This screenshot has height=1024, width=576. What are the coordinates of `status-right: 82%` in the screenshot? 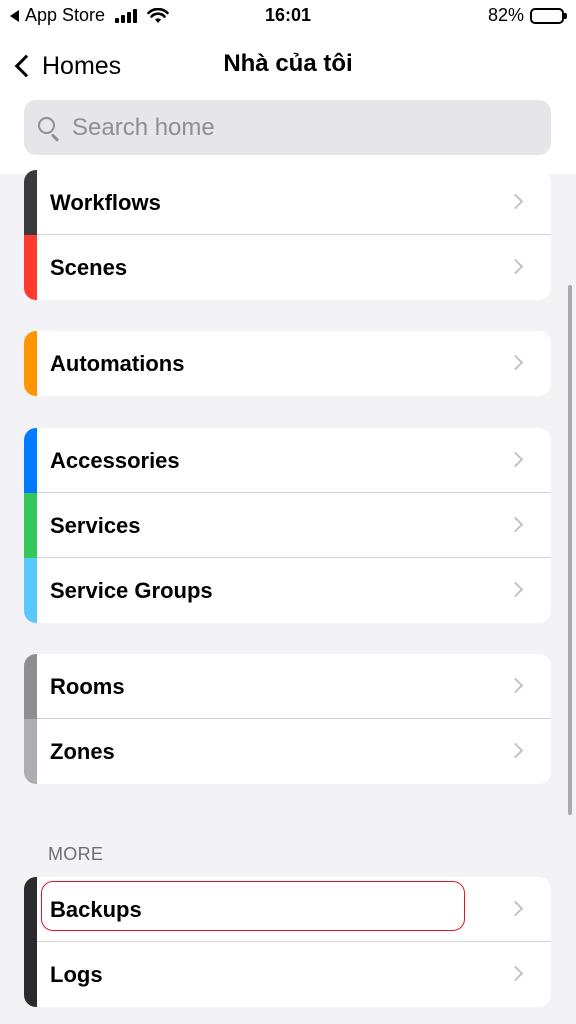 It's located at (527, 15).